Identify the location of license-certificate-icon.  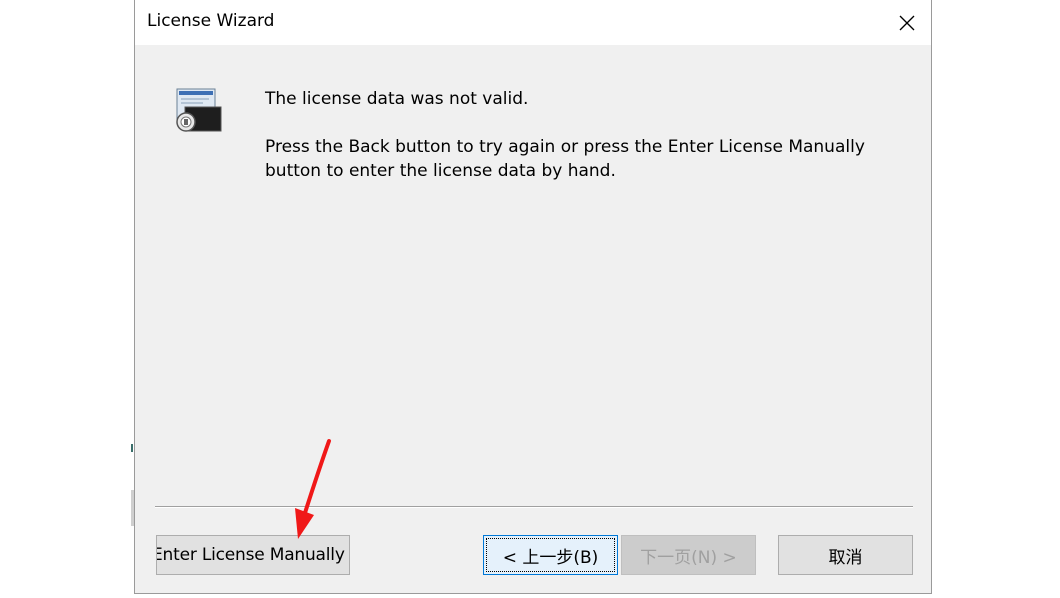
(199, 110).